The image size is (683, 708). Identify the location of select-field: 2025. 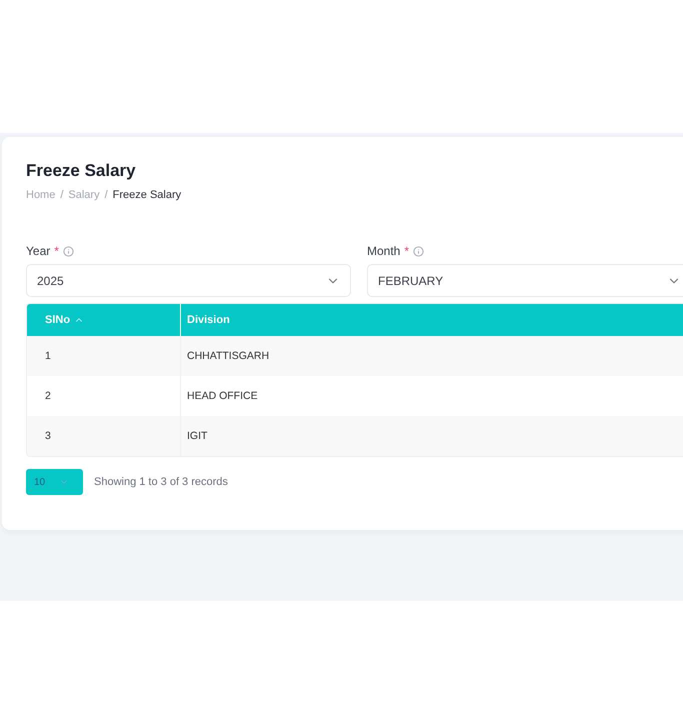
(188, 280).